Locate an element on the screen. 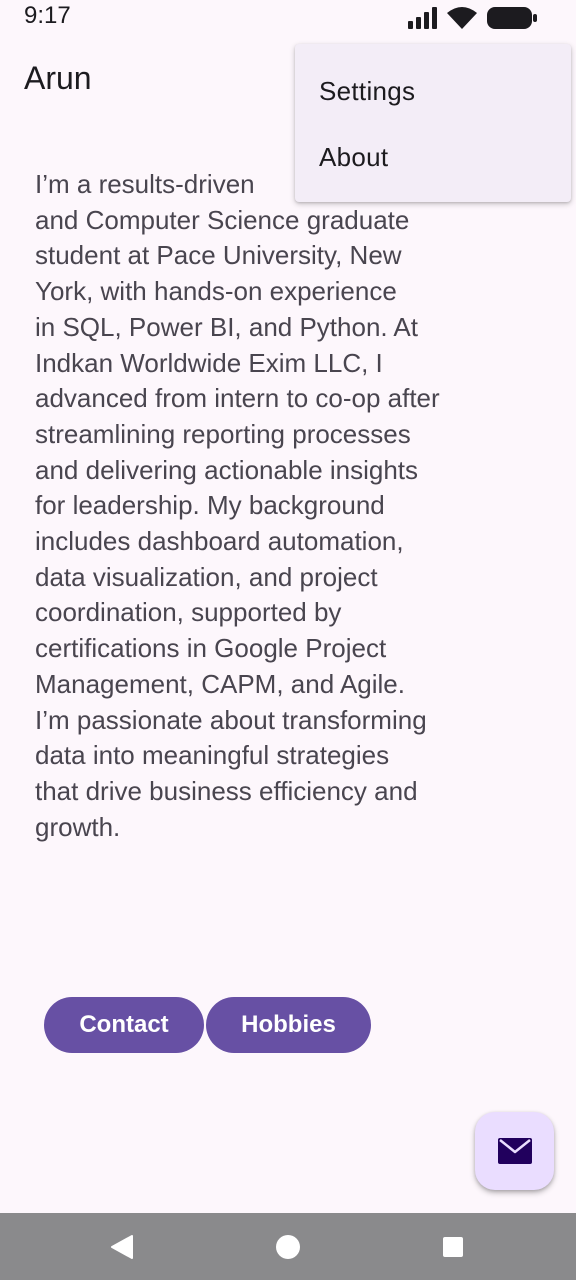 Image resolution: width=576 pixels, height=1280 pixels. status-icons is located at coordinates (472, 18).